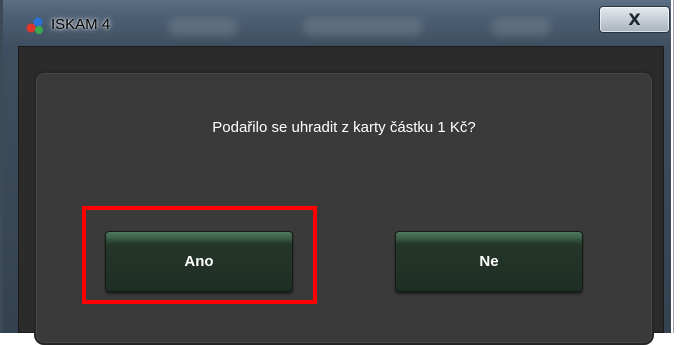 This screenshot has width=683, height=345. Describe the element at coordinates (344, 127) in the screenshot. I see `dialog-message: Podařilo se uhradit z karty částku 1 Kč?` at that location.